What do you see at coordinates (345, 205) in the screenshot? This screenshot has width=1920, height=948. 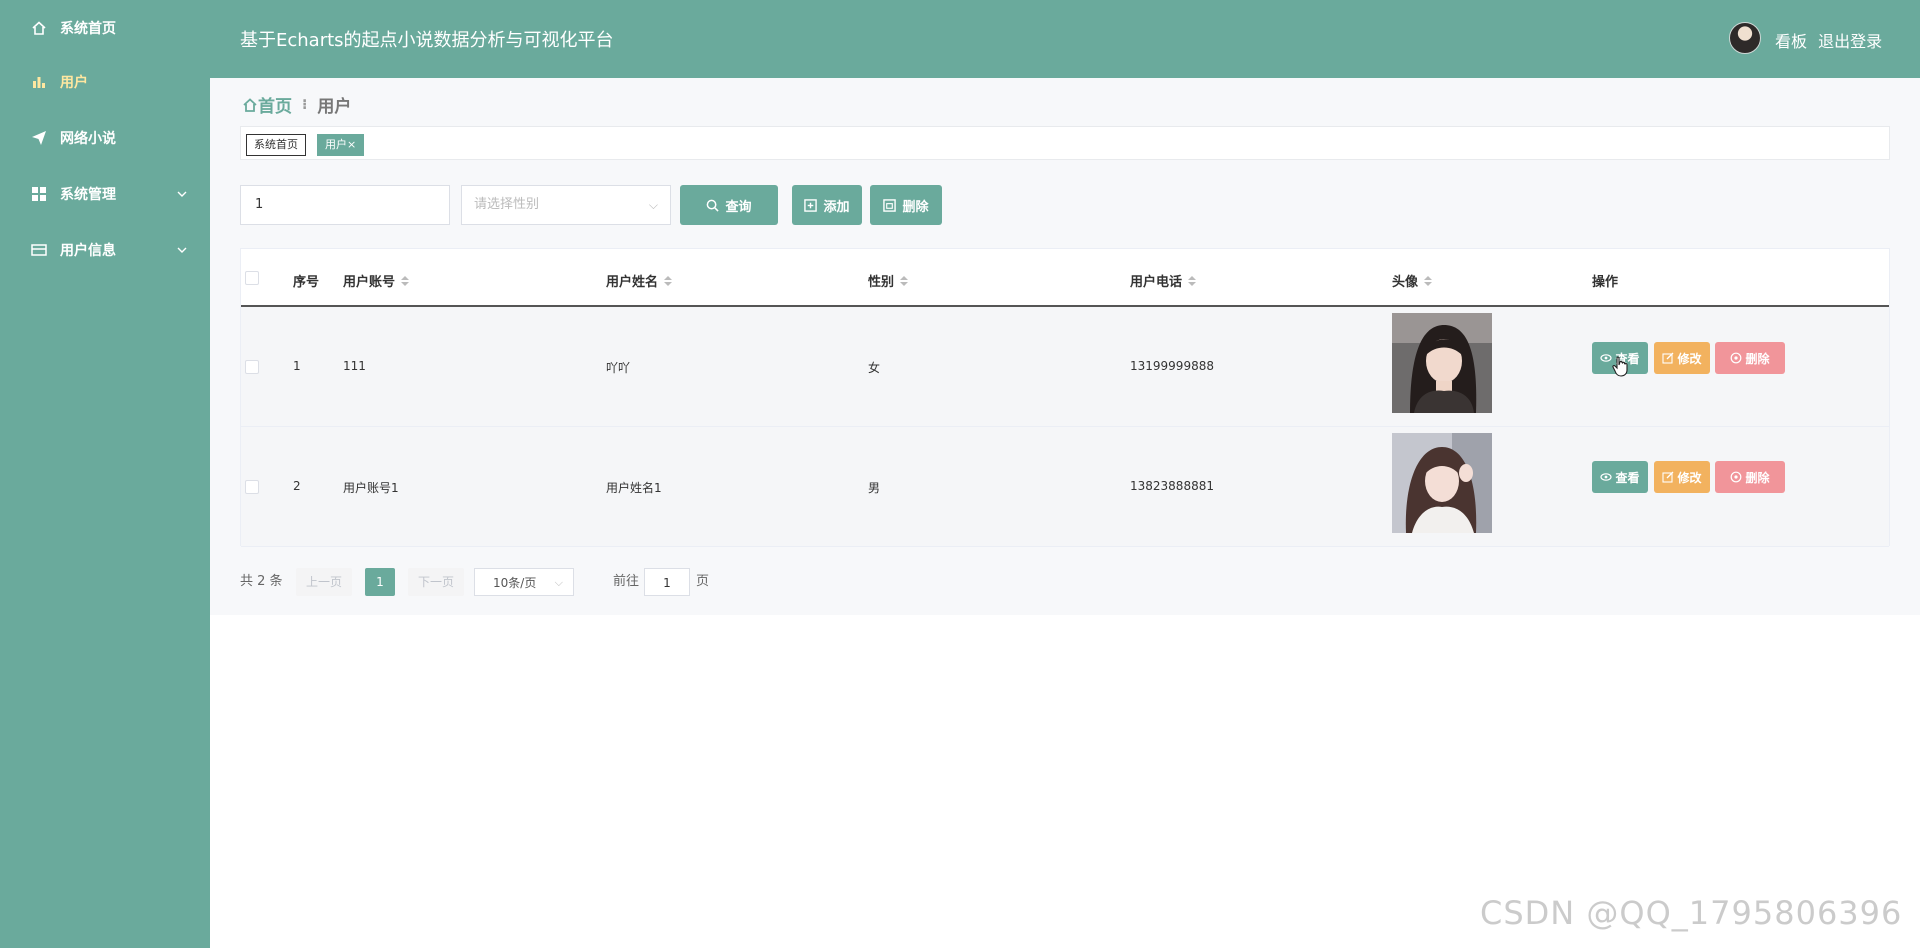 I see `account-search-input: 1` at bounding box center [345, 205].